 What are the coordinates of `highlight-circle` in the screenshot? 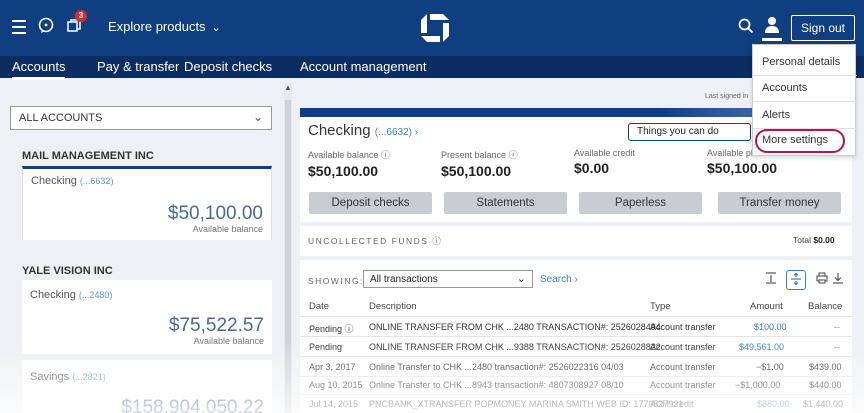 It's located at (800, 141).